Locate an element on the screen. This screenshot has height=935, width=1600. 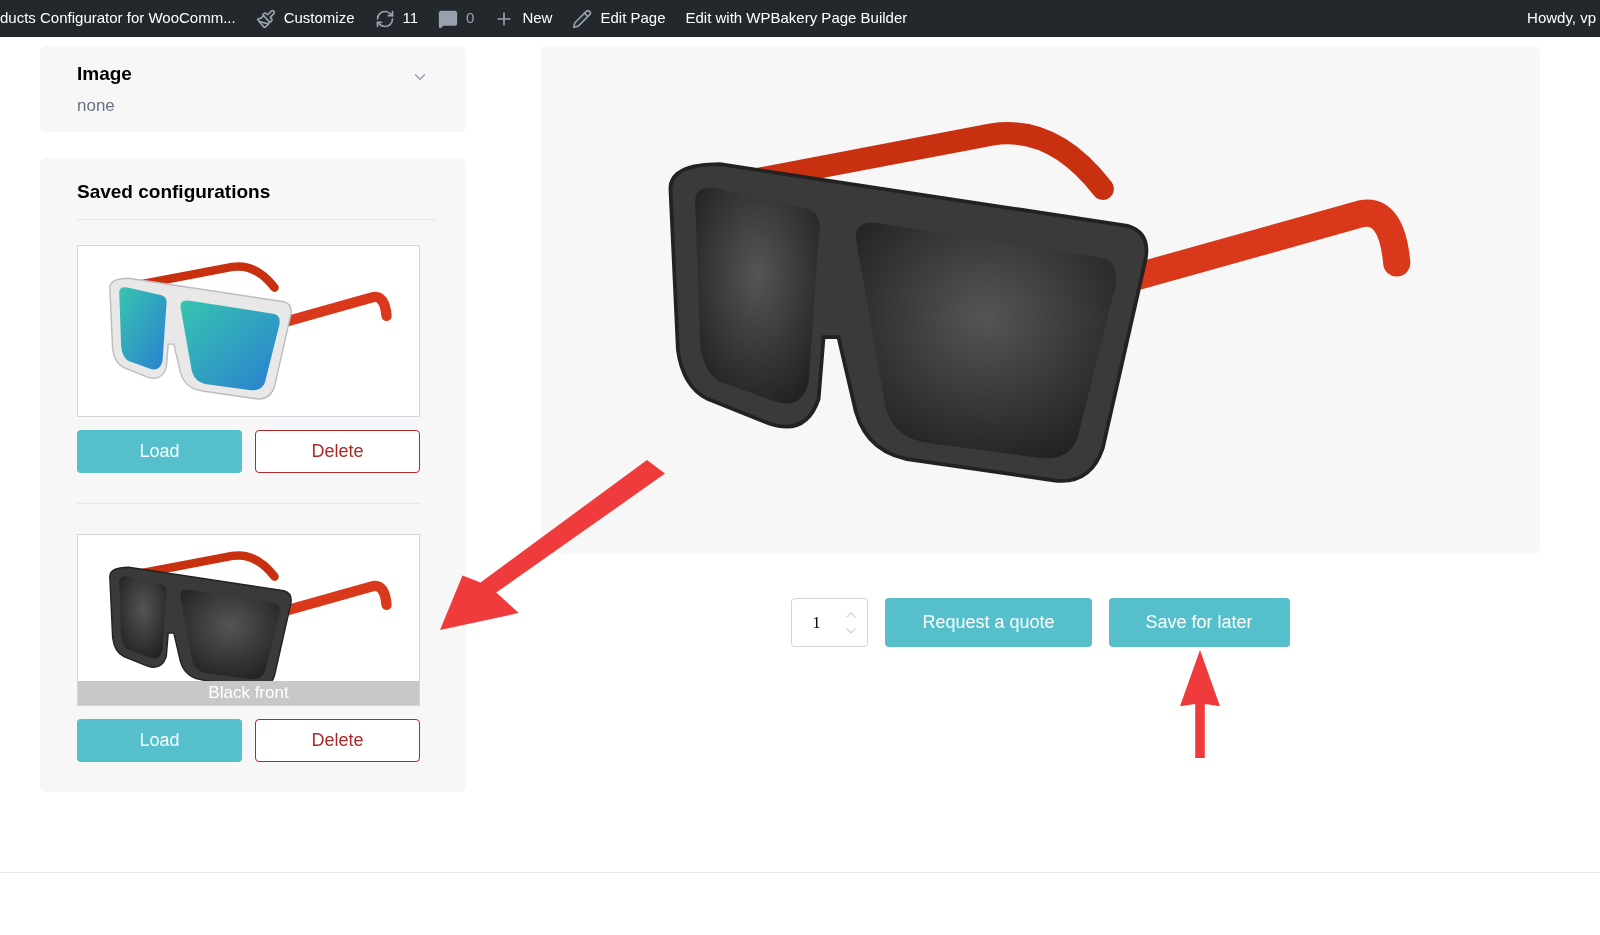
greeting: Howdy, vp is located at coordinates (1563, 18).